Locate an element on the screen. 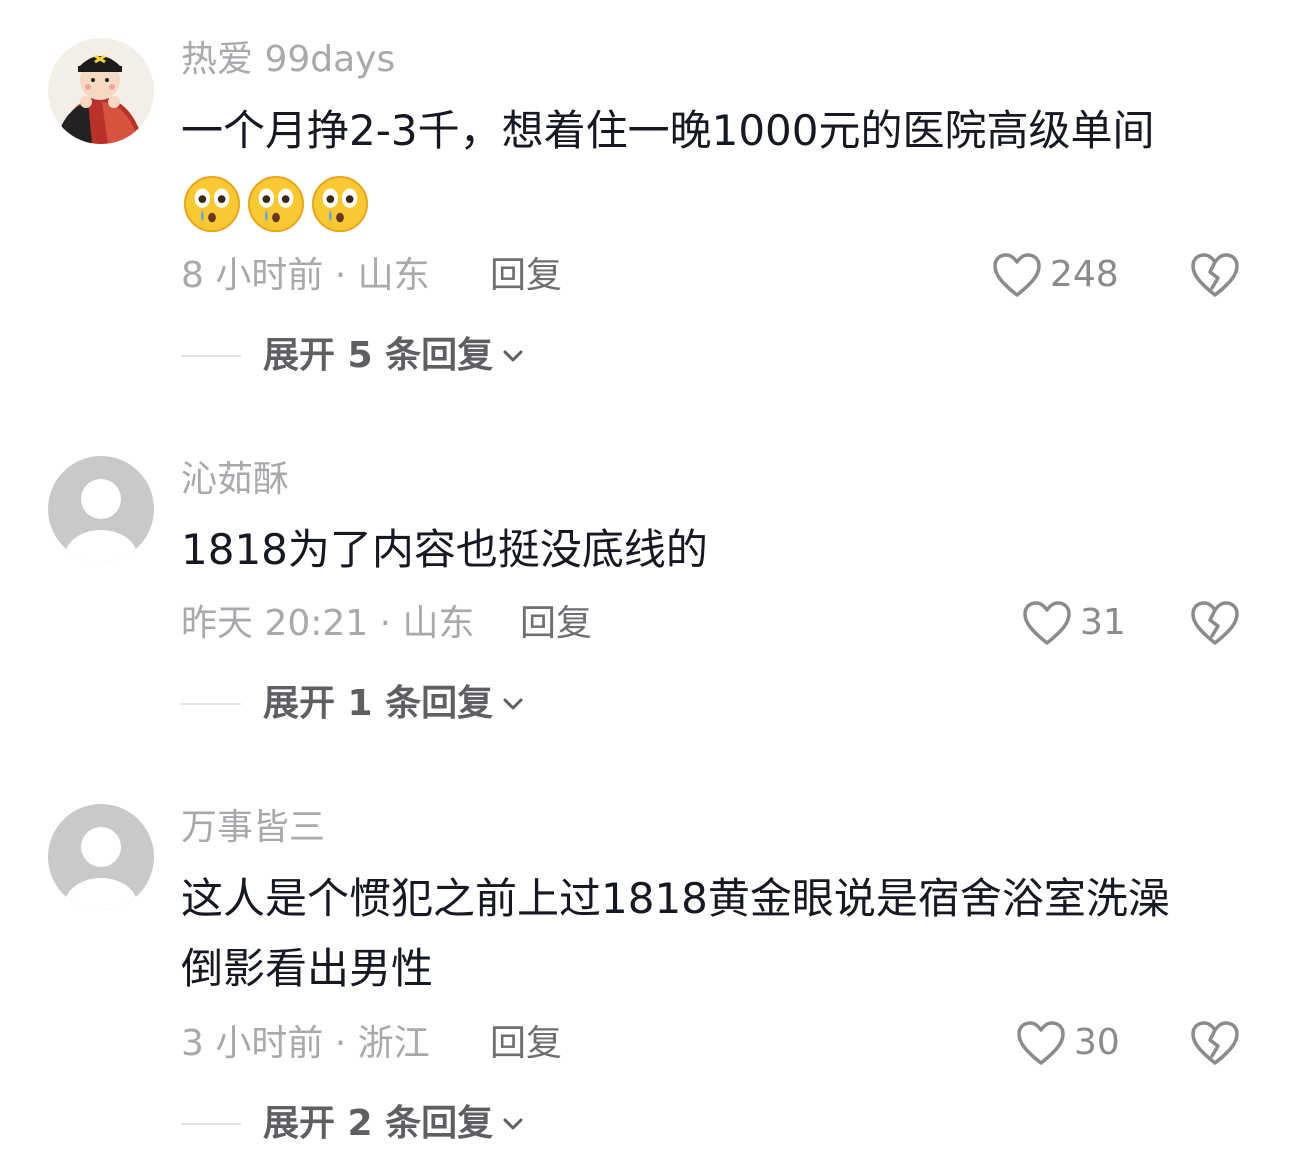 This screenshot has width=1290, height=1167. comment-text-line: 这人是个惯犯之前上过1818黄金眼说是宿舍浴室洗澡 is located at coordinates (675, 898).